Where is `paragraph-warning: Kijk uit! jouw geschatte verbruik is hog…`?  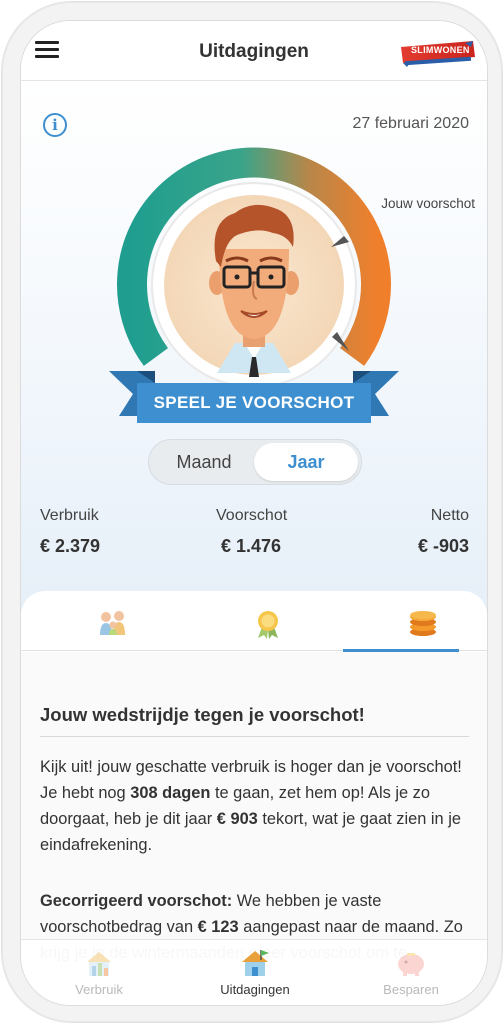 paragraph-warning: Kijk uit! jouw geschatte verbruik is hog… is located at coordinates (251, 806).